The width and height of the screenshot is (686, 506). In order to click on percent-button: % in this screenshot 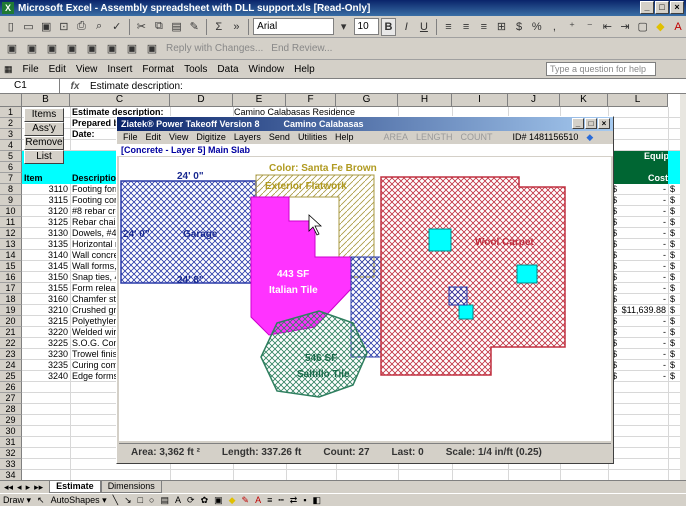, I will do `click(537, 27)`.